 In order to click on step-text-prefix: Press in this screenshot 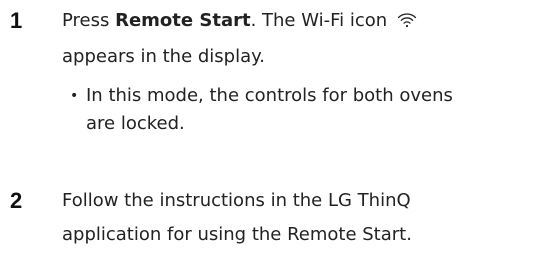, I will do `click(89, 20)`.